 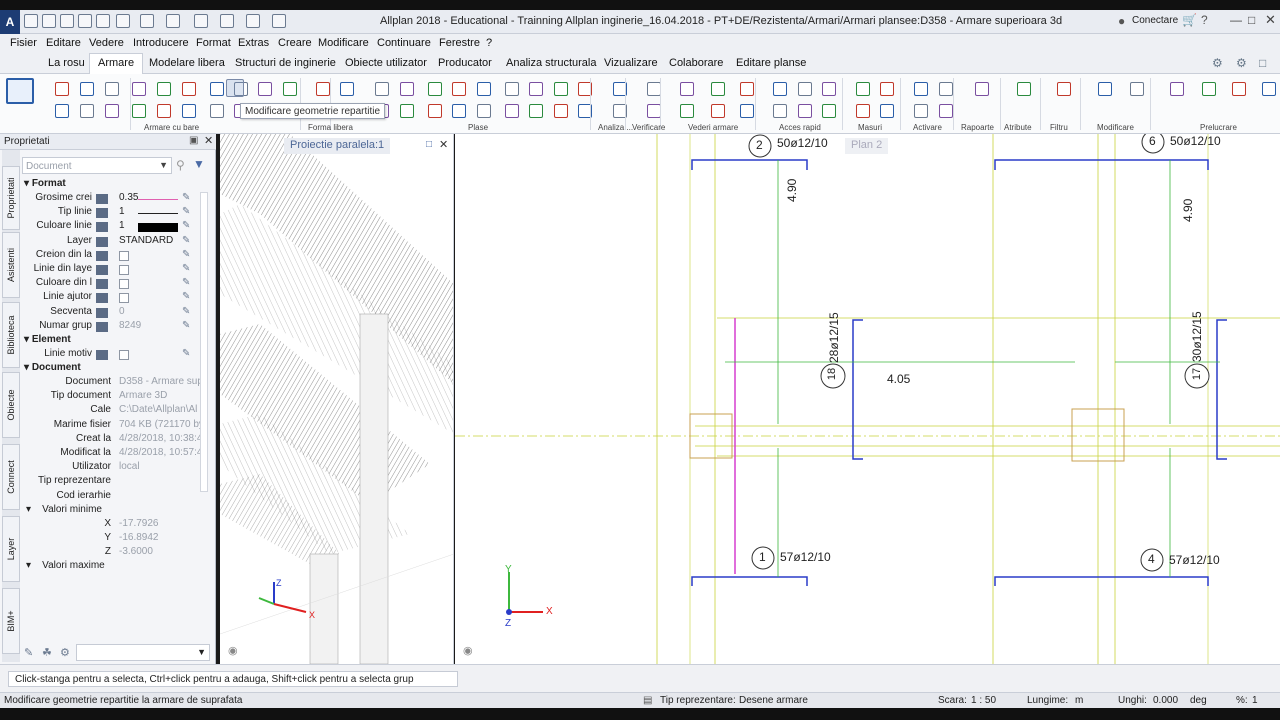 What do you see at coordinates (64, 511) in the screenshot?
I see `valori-minime-toggle: ▾ Valori minime` at bounding box center [64, 511].